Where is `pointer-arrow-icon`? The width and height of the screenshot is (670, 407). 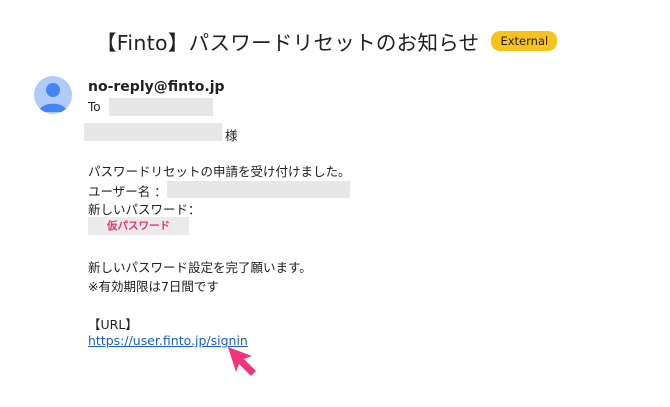
pointer-arrow-icon is located at coordinates (244, 365).